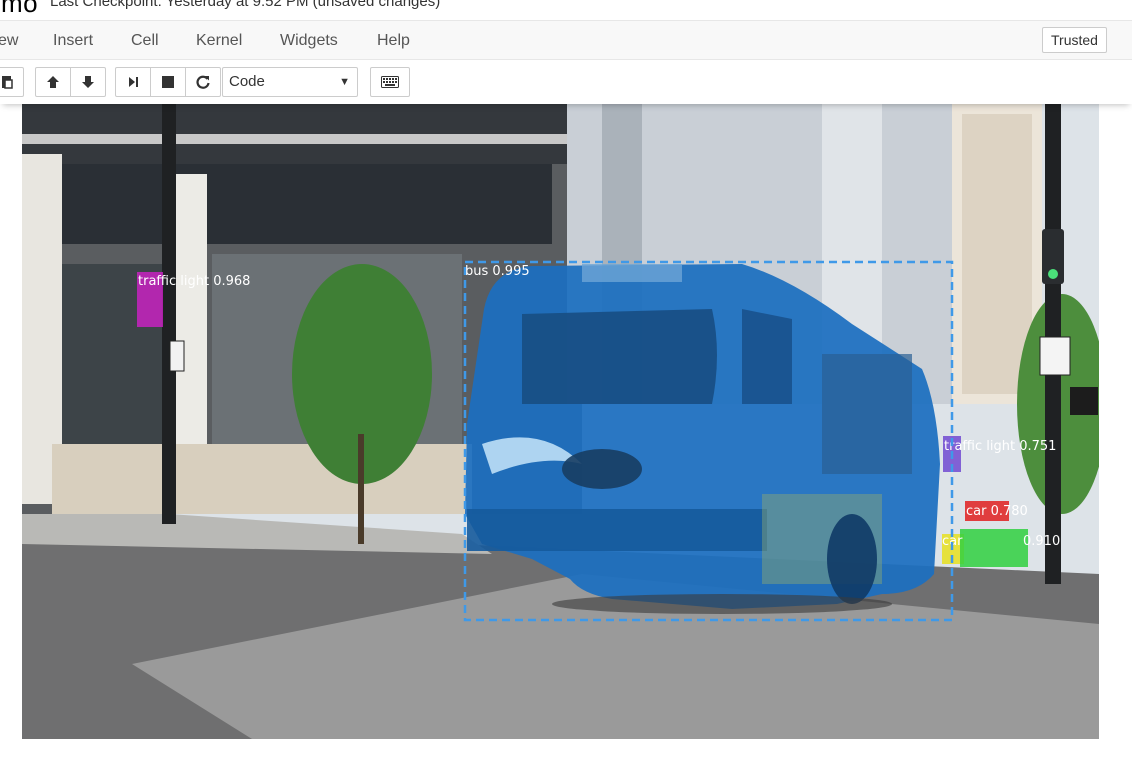 This screenshot has width=1132, height=766. What do you see at coordinates (1074, 40) in the screenshot?
I see `trusted-indicator: Trusted` at bounding box center [1074, 40].